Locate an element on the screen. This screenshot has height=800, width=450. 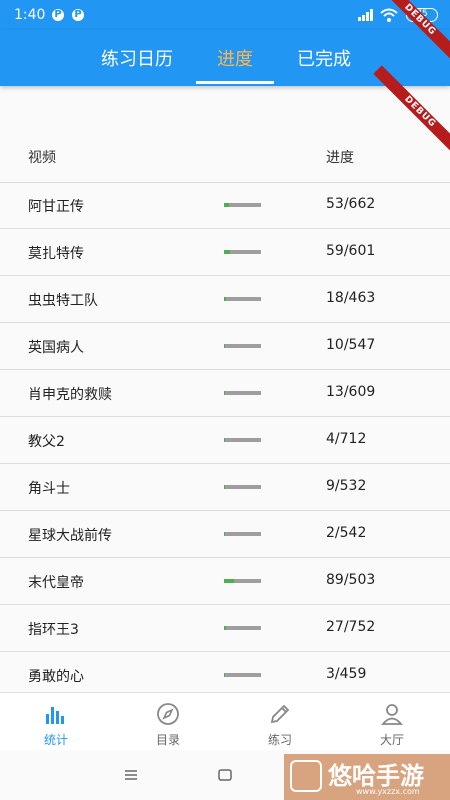
progress-count: 2/542 is located at coordinates (346, 533).